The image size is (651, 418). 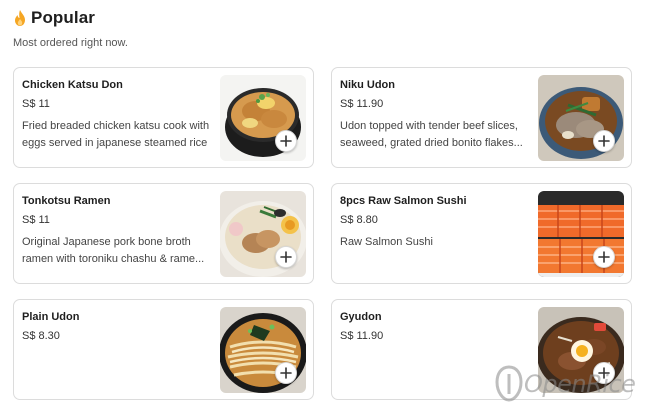 I want to click on menu-item-name: Niku Udon, so click(x=367, y=85).